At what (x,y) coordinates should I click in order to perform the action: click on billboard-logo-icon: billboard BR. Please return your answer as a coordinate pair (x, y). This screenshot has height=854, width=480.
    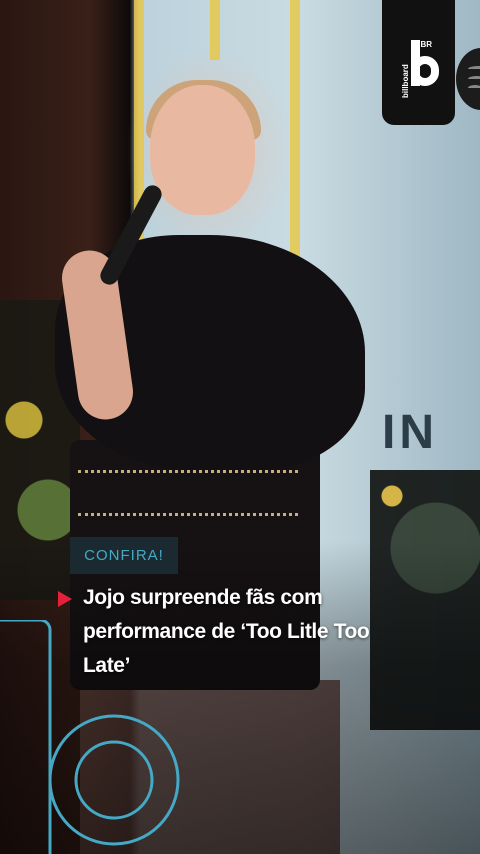
    Looking at the image, I should click on (419, 68).